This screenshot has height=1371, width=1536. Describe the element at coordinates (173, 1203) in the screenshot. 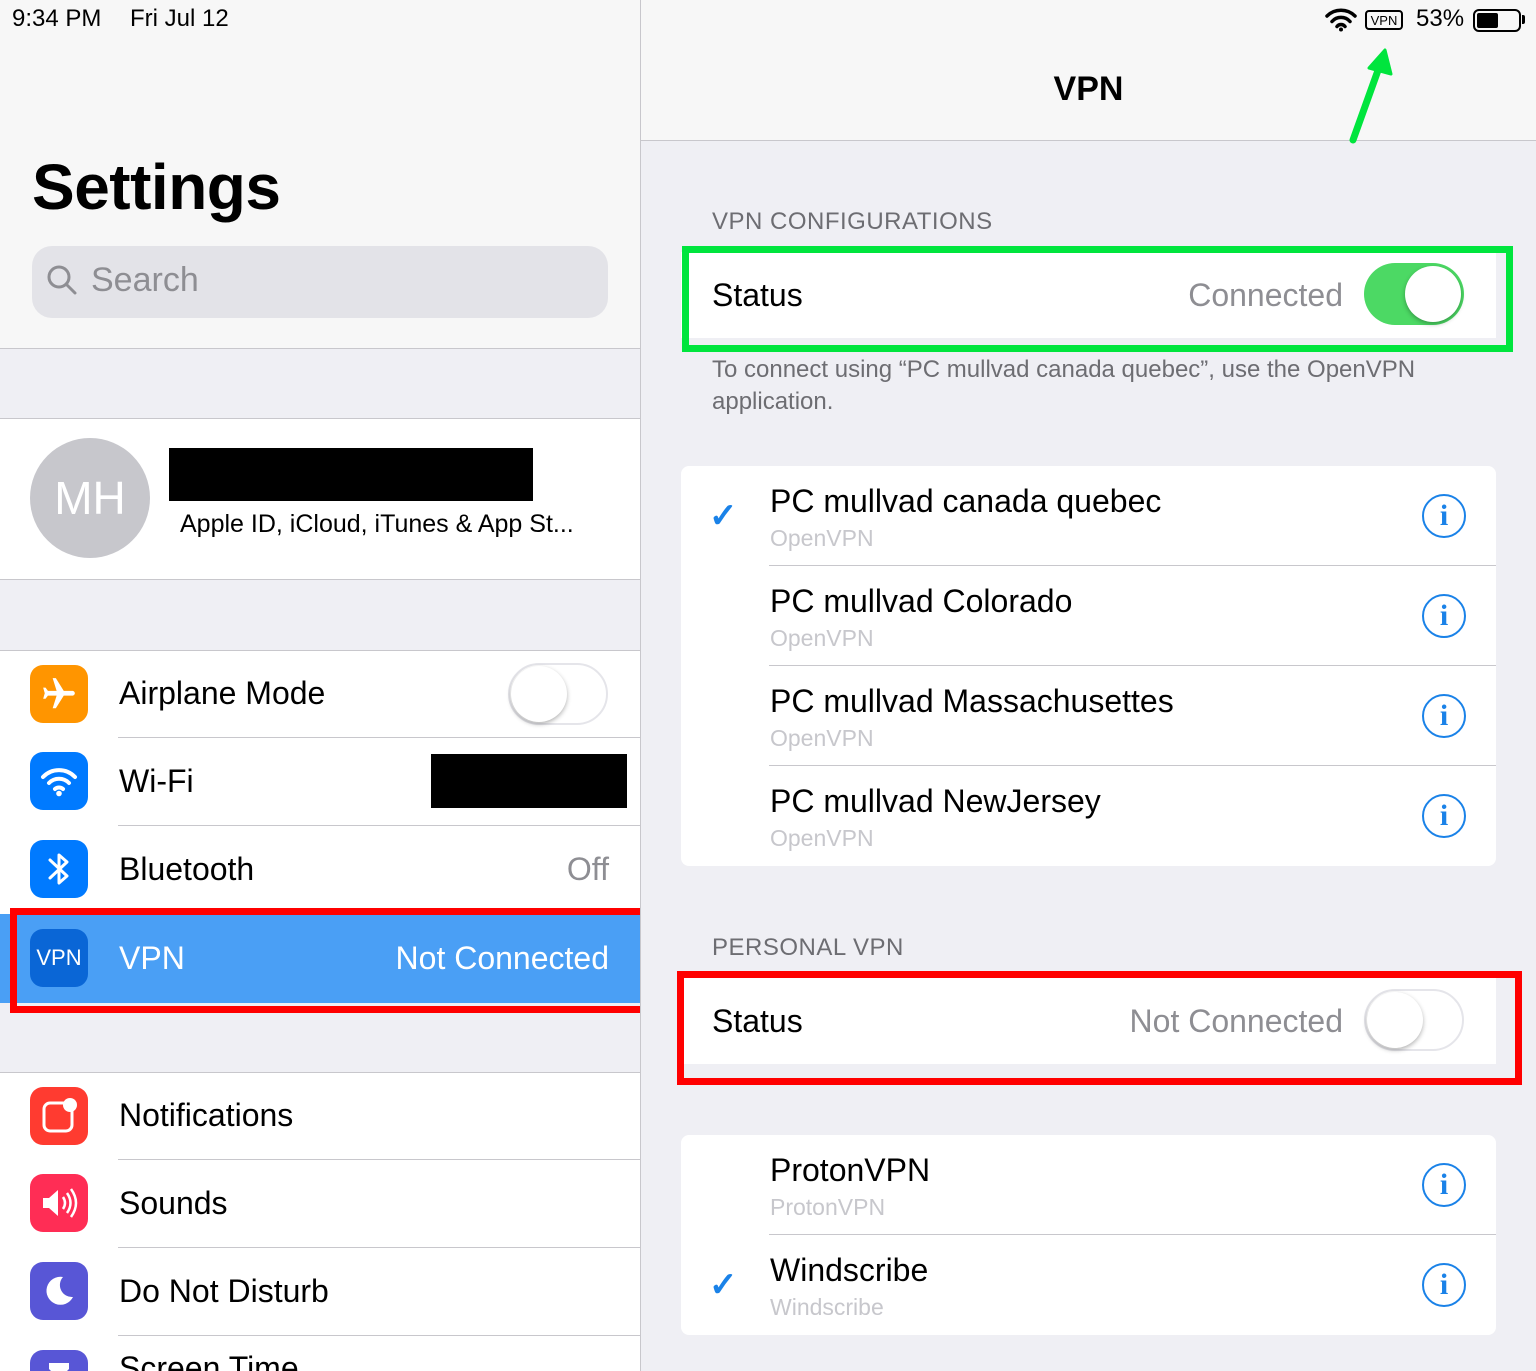

I see `sidebar-item-label: Sounds` at that location.